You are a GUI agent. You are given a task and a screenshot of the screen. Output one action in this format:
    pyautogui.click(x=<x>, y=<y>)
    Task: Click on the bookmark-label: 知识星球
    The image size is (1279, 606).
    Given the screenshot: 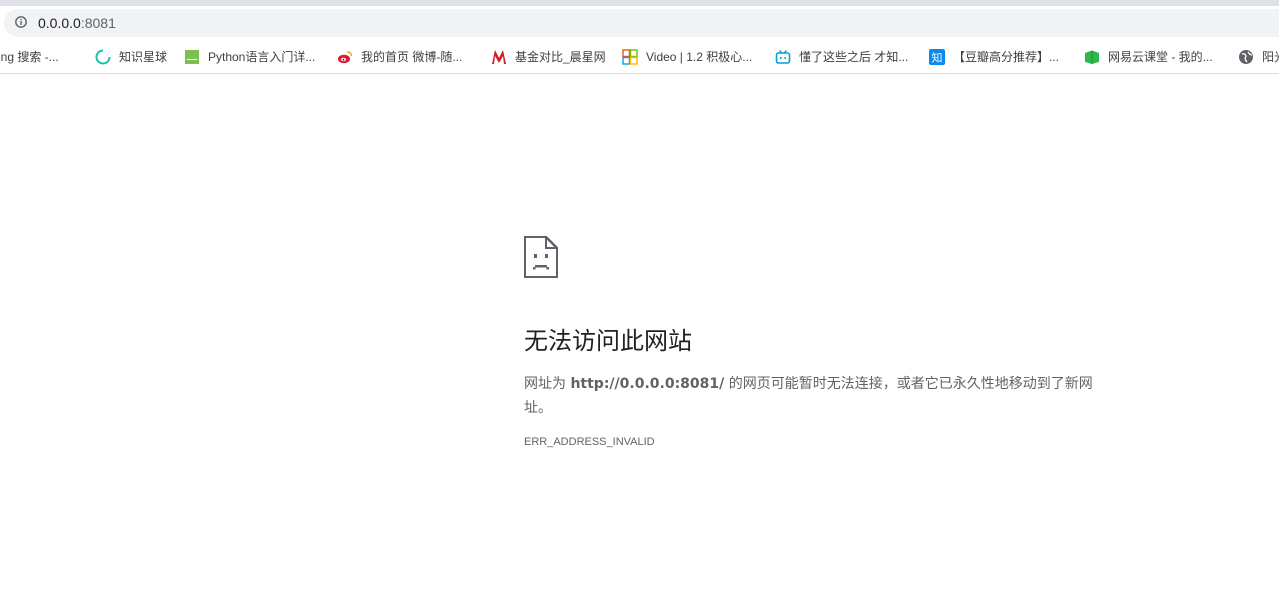 What is the action you would take?
    pyautogui.click(x=143, y=57)
    